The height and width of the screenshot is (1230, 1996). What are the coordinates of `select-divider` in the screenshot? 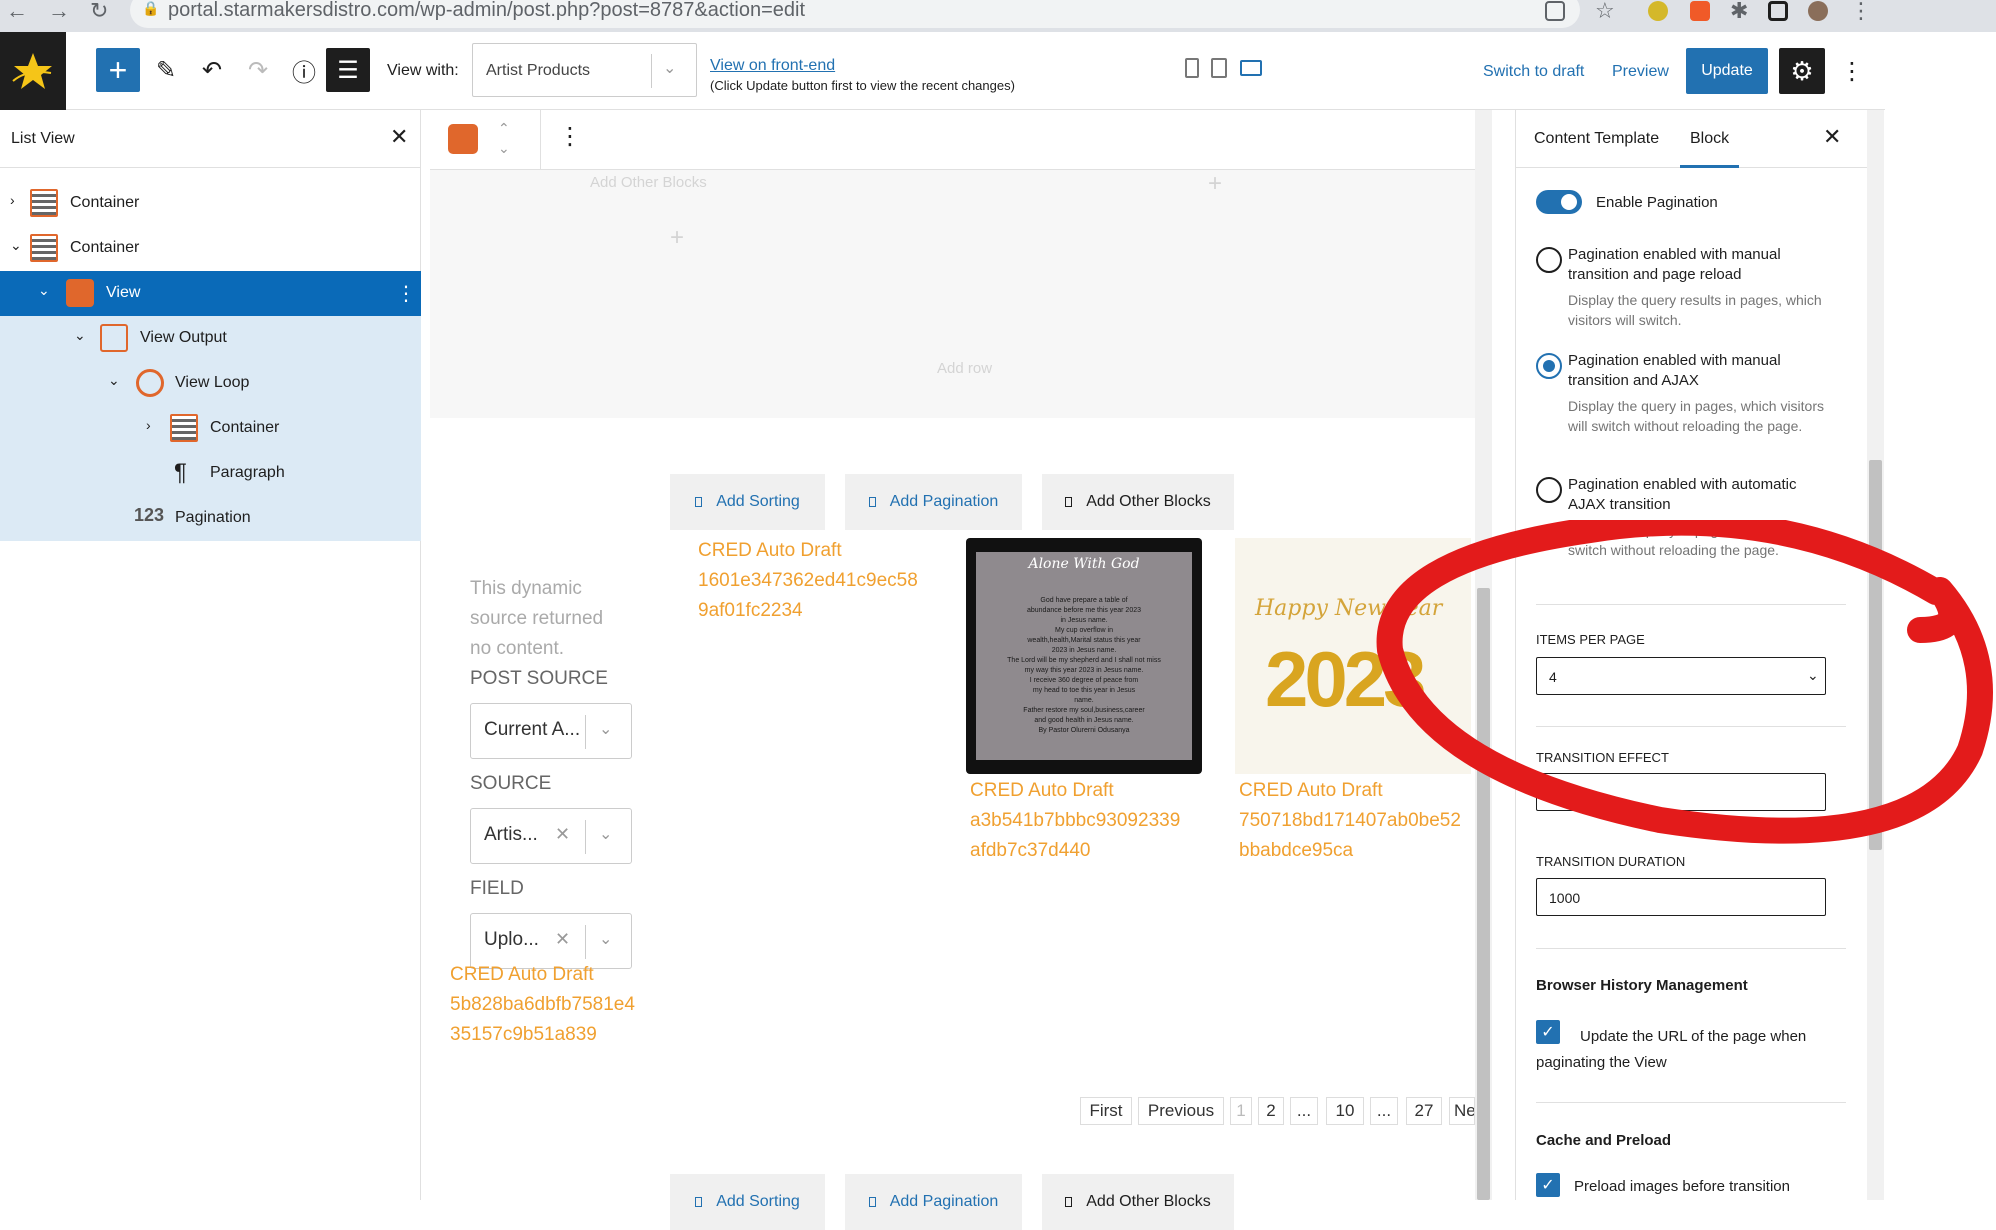 It's located at (585, 942).